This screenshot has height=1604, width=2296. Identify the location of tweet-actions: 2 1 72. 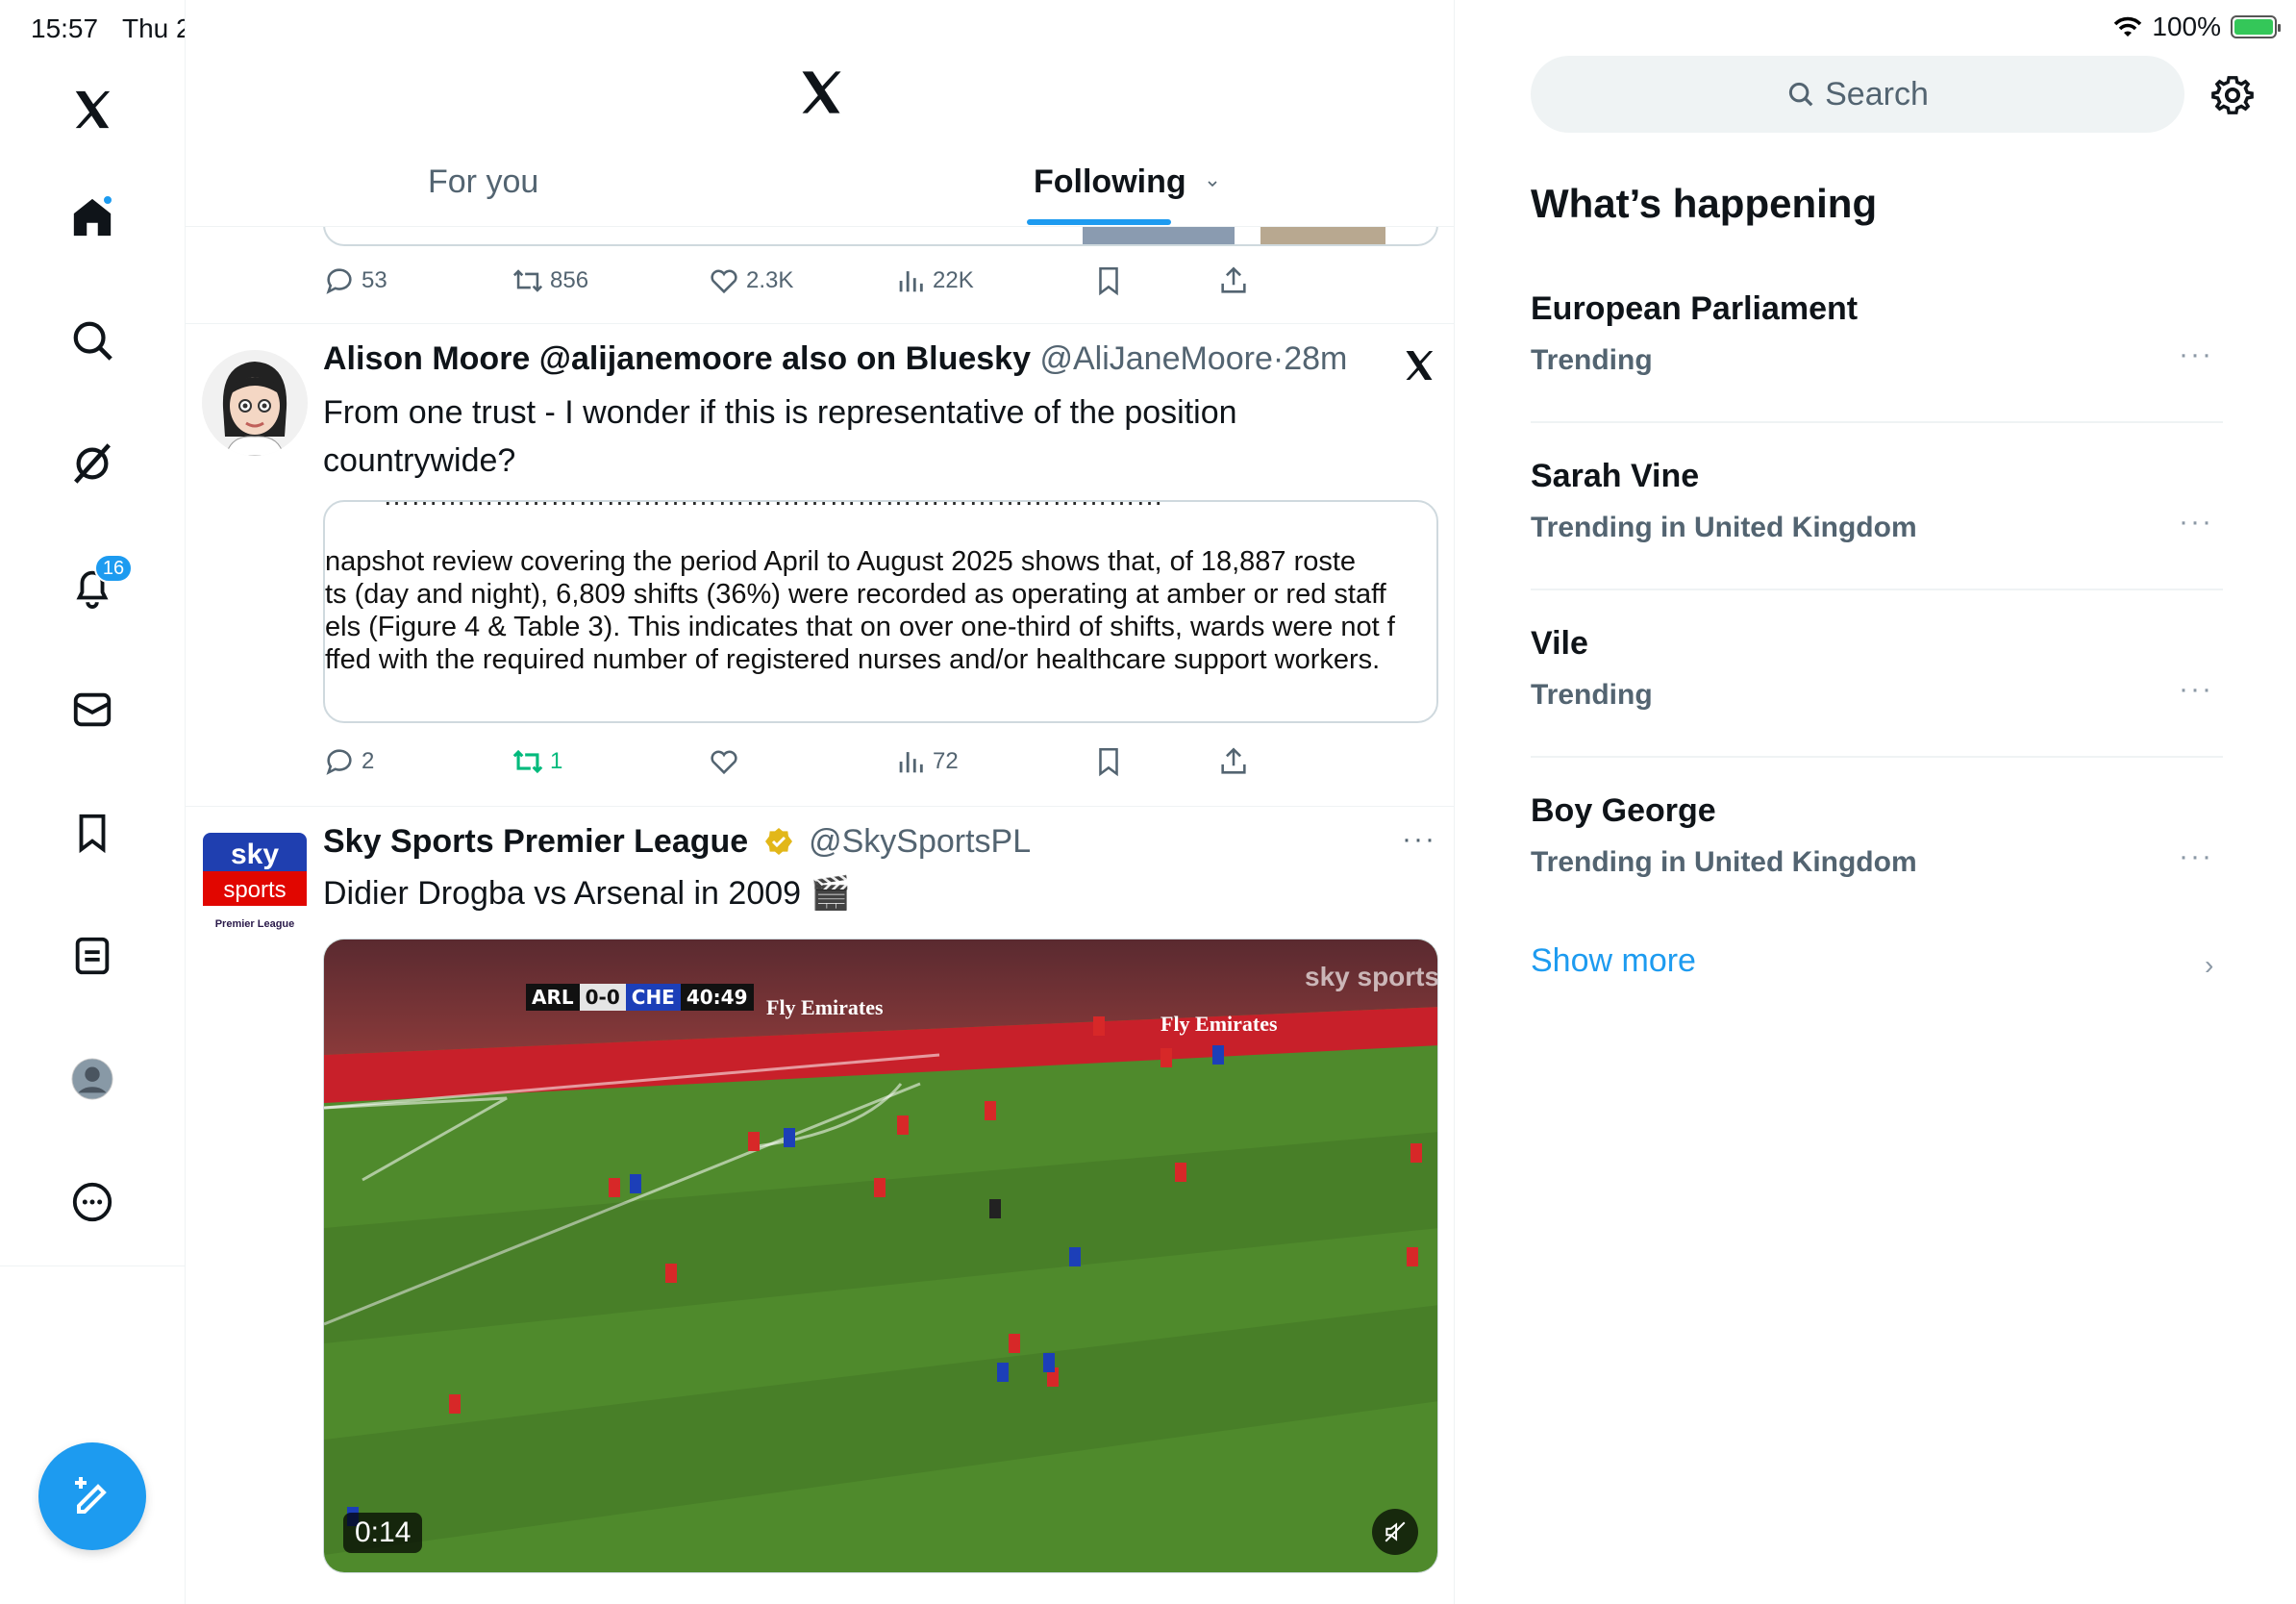
(804, 761).